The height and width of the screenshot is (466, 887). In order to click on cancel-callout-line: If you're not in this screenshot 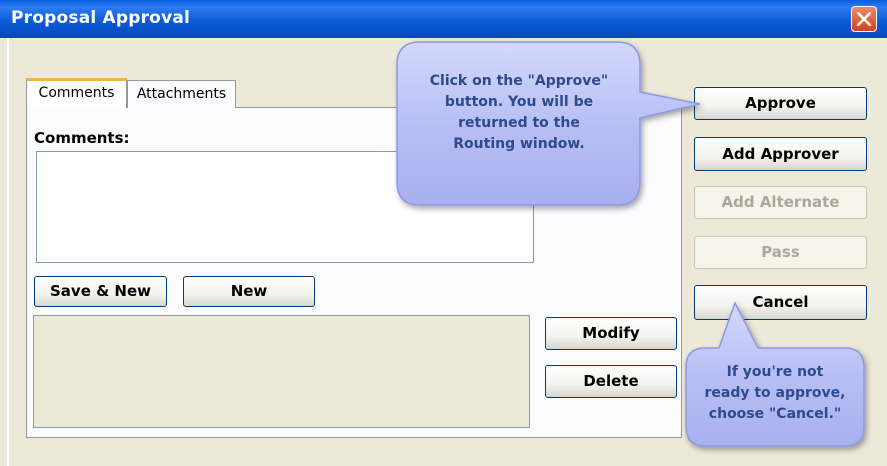, I will do `click(775, 372)`.